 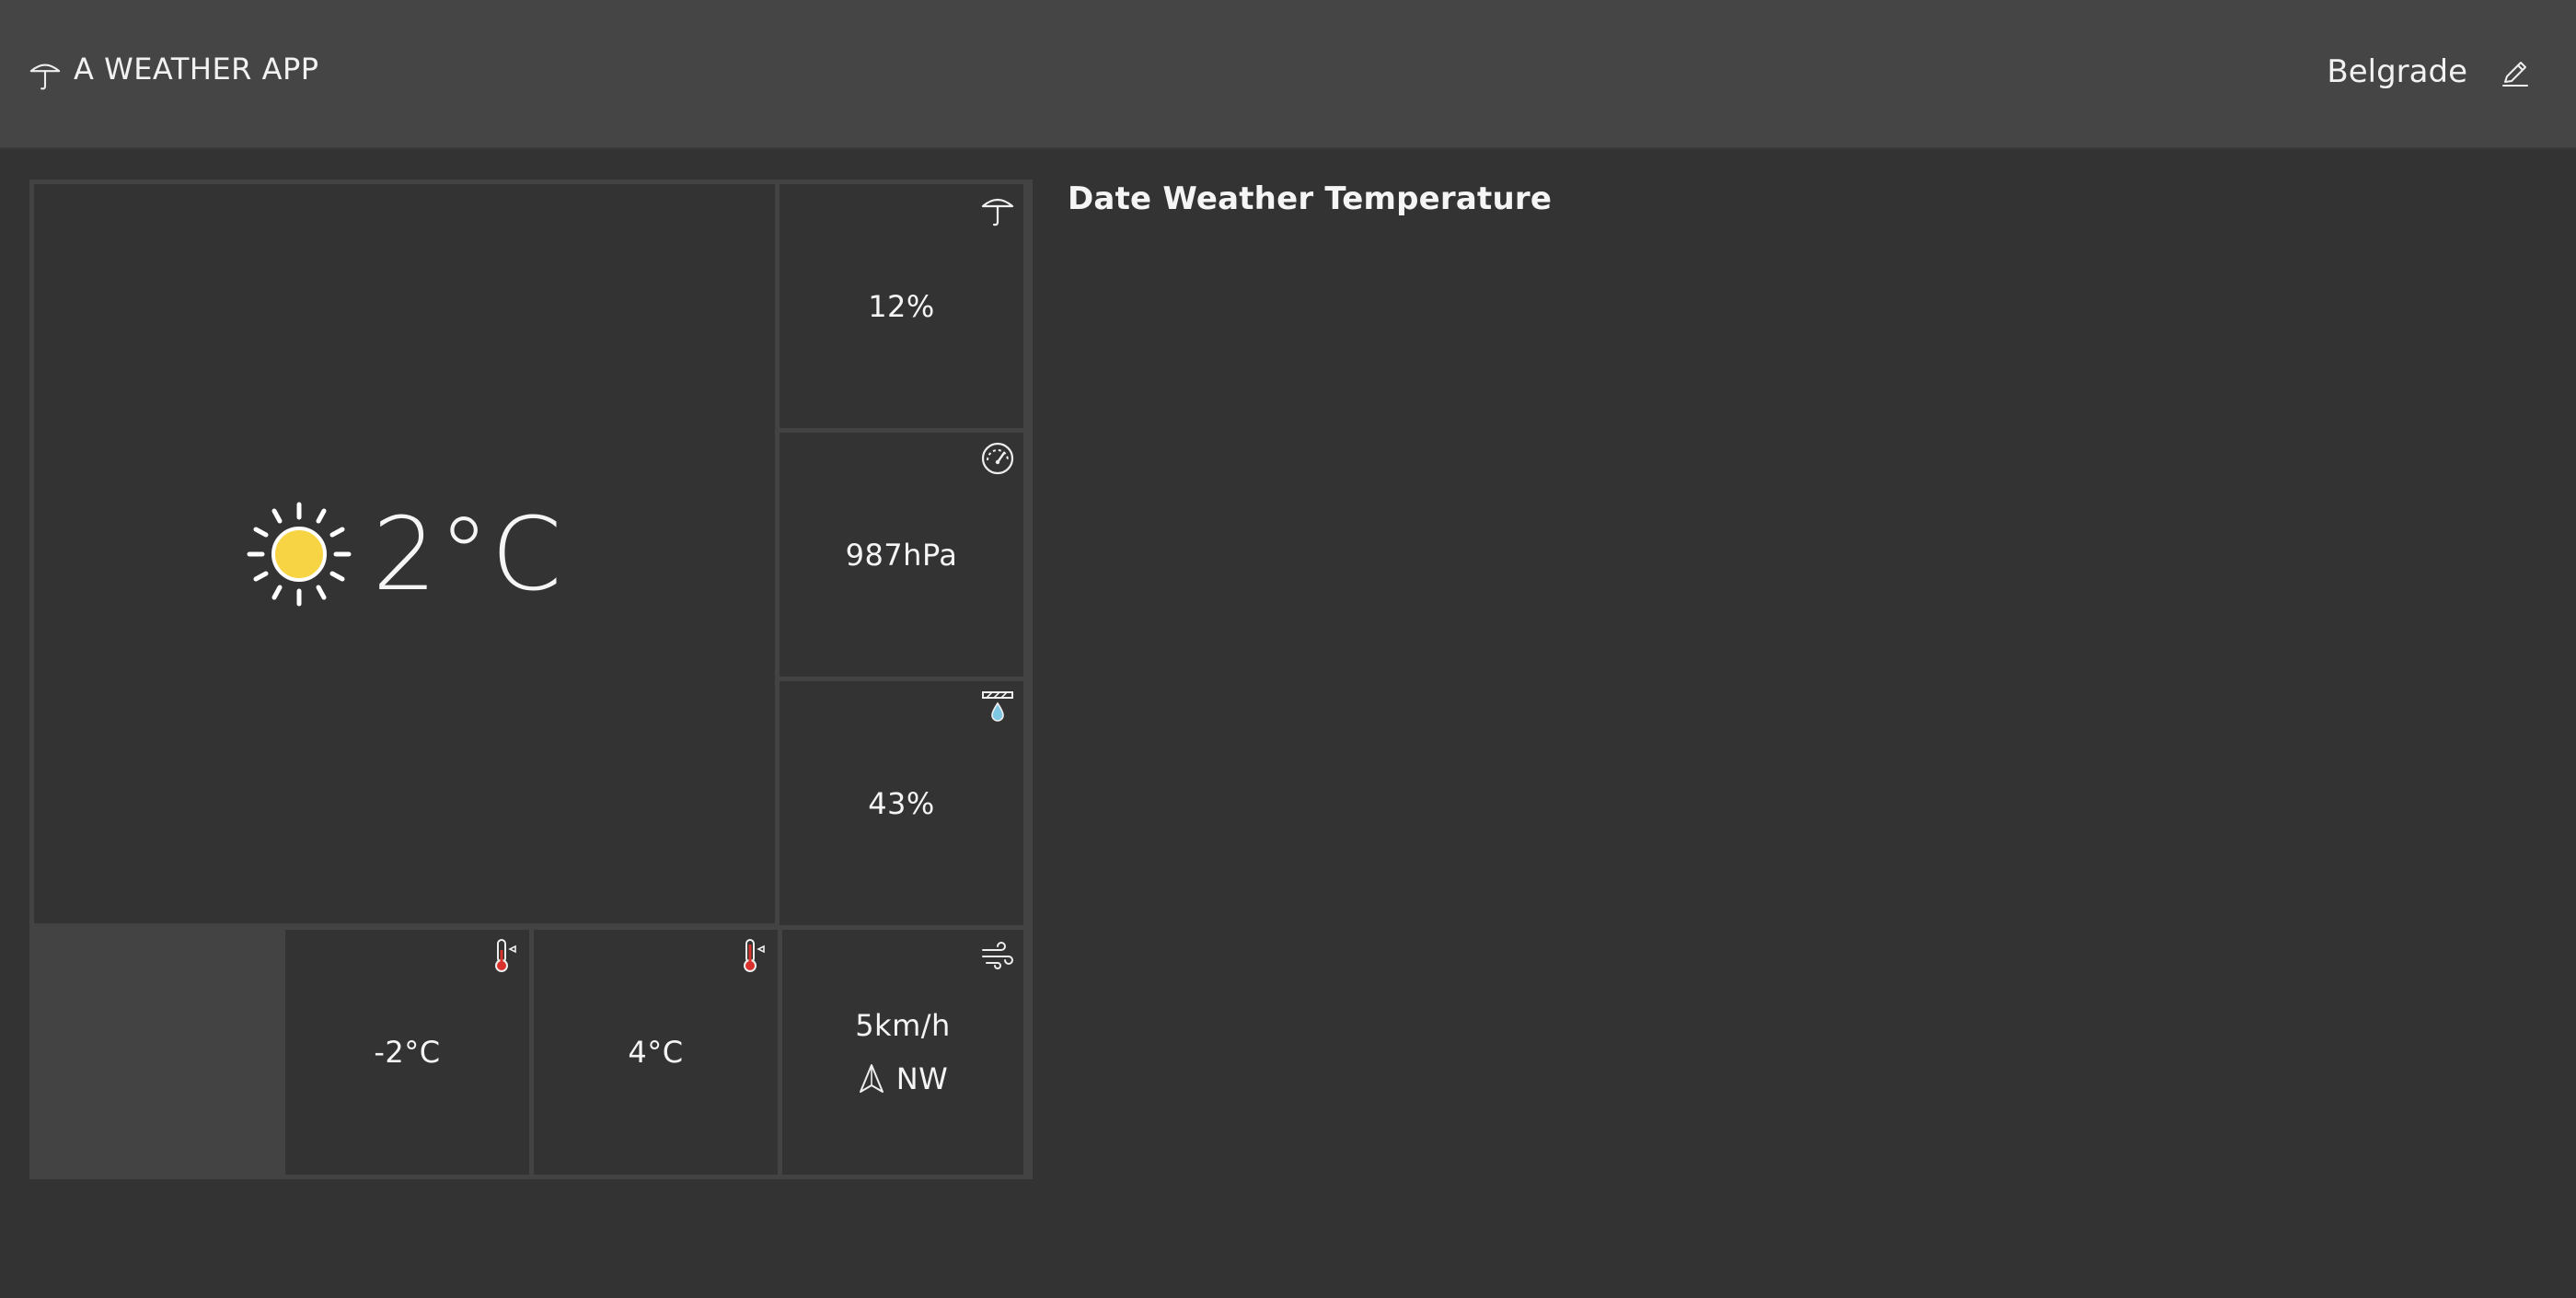 I want to click on humidity-value: 43%, so click(x=902, y=803).